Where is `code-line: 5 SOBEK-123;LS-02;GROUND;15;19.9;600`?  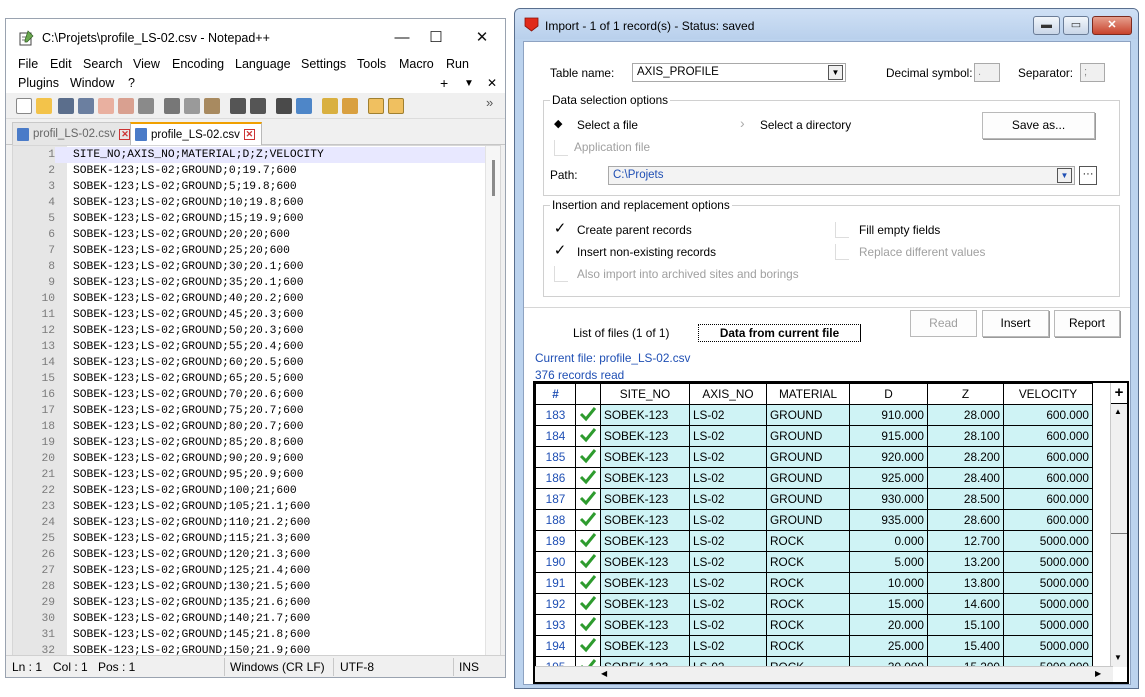 code-line: 5 SOBEK-123;LS-02;GROUND;15;19.9;600 is located at coordinates (256, 219).